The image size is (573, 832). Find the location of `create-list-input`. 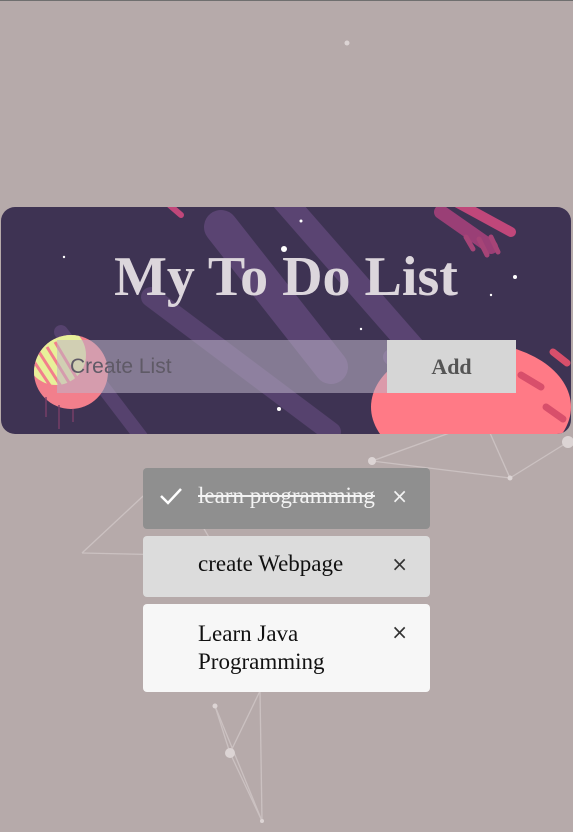

create-list-input is located at coordinates (222, 366).